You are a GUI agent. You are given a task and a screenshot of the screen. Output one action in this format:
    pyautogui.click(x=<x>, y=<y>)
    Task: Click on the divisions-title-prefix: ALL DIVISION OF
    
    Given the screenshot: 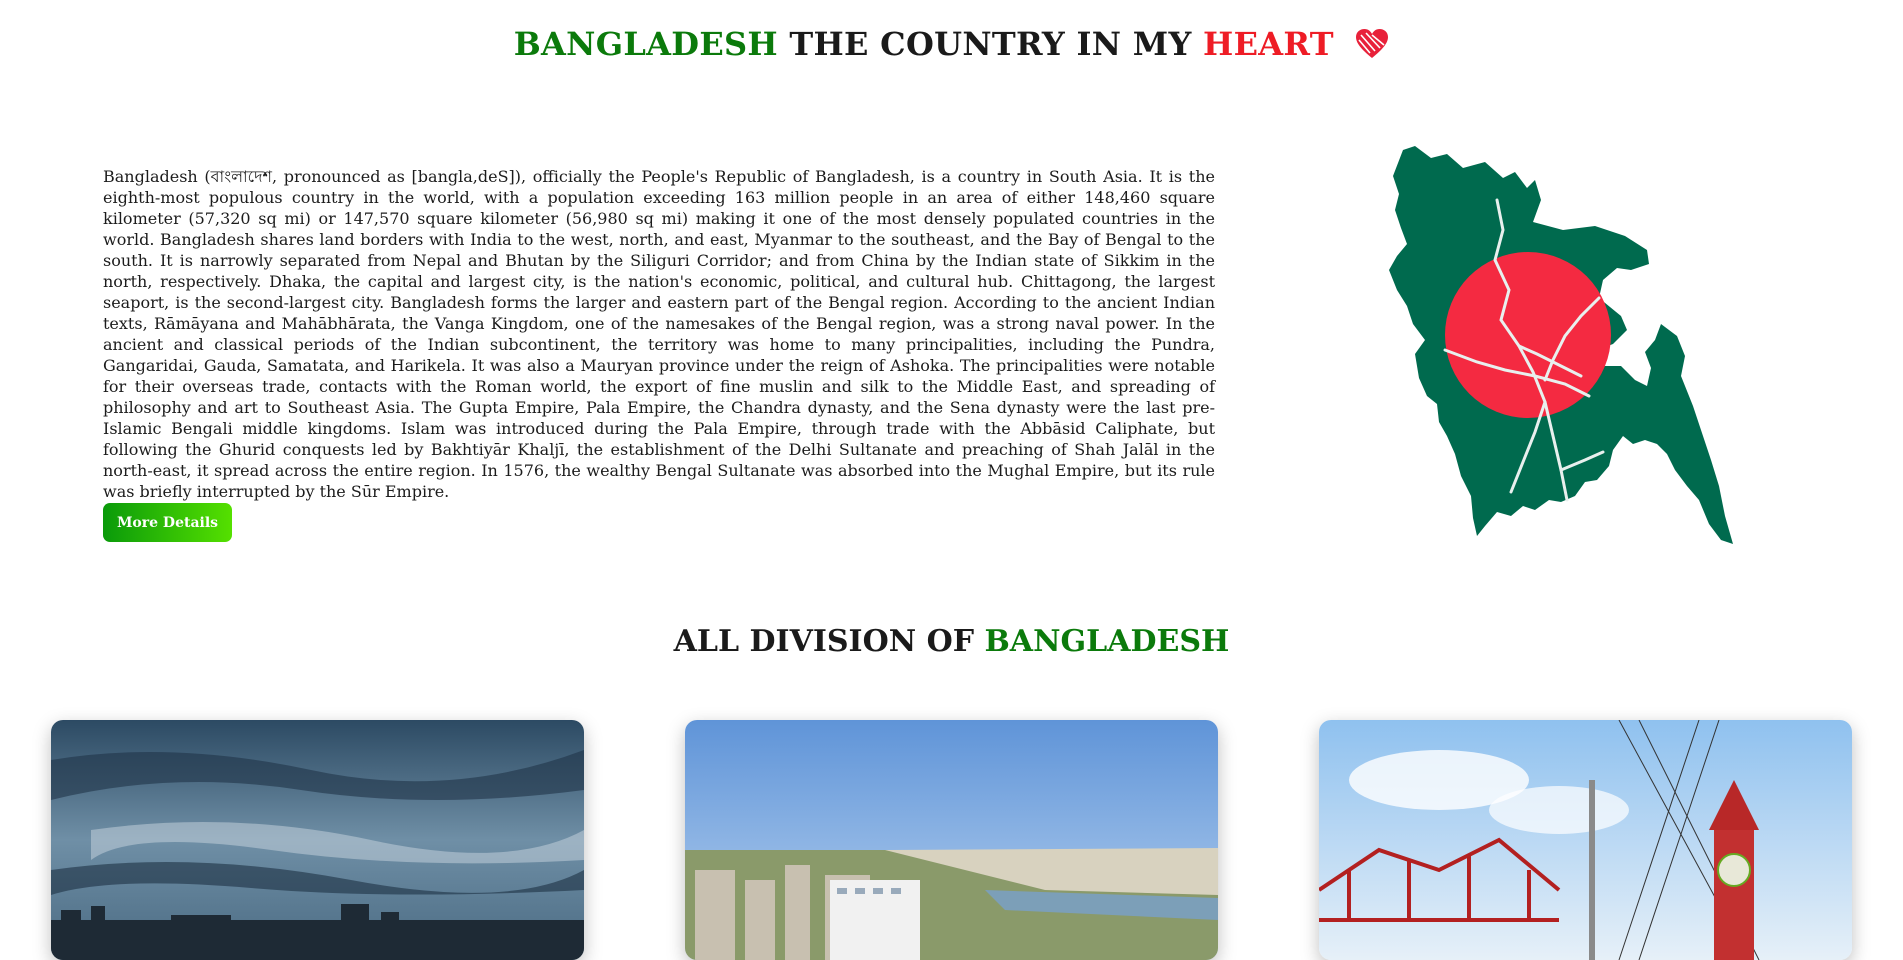 What is the action you would take?
    pyautogui.click(x=829, y=641)
    